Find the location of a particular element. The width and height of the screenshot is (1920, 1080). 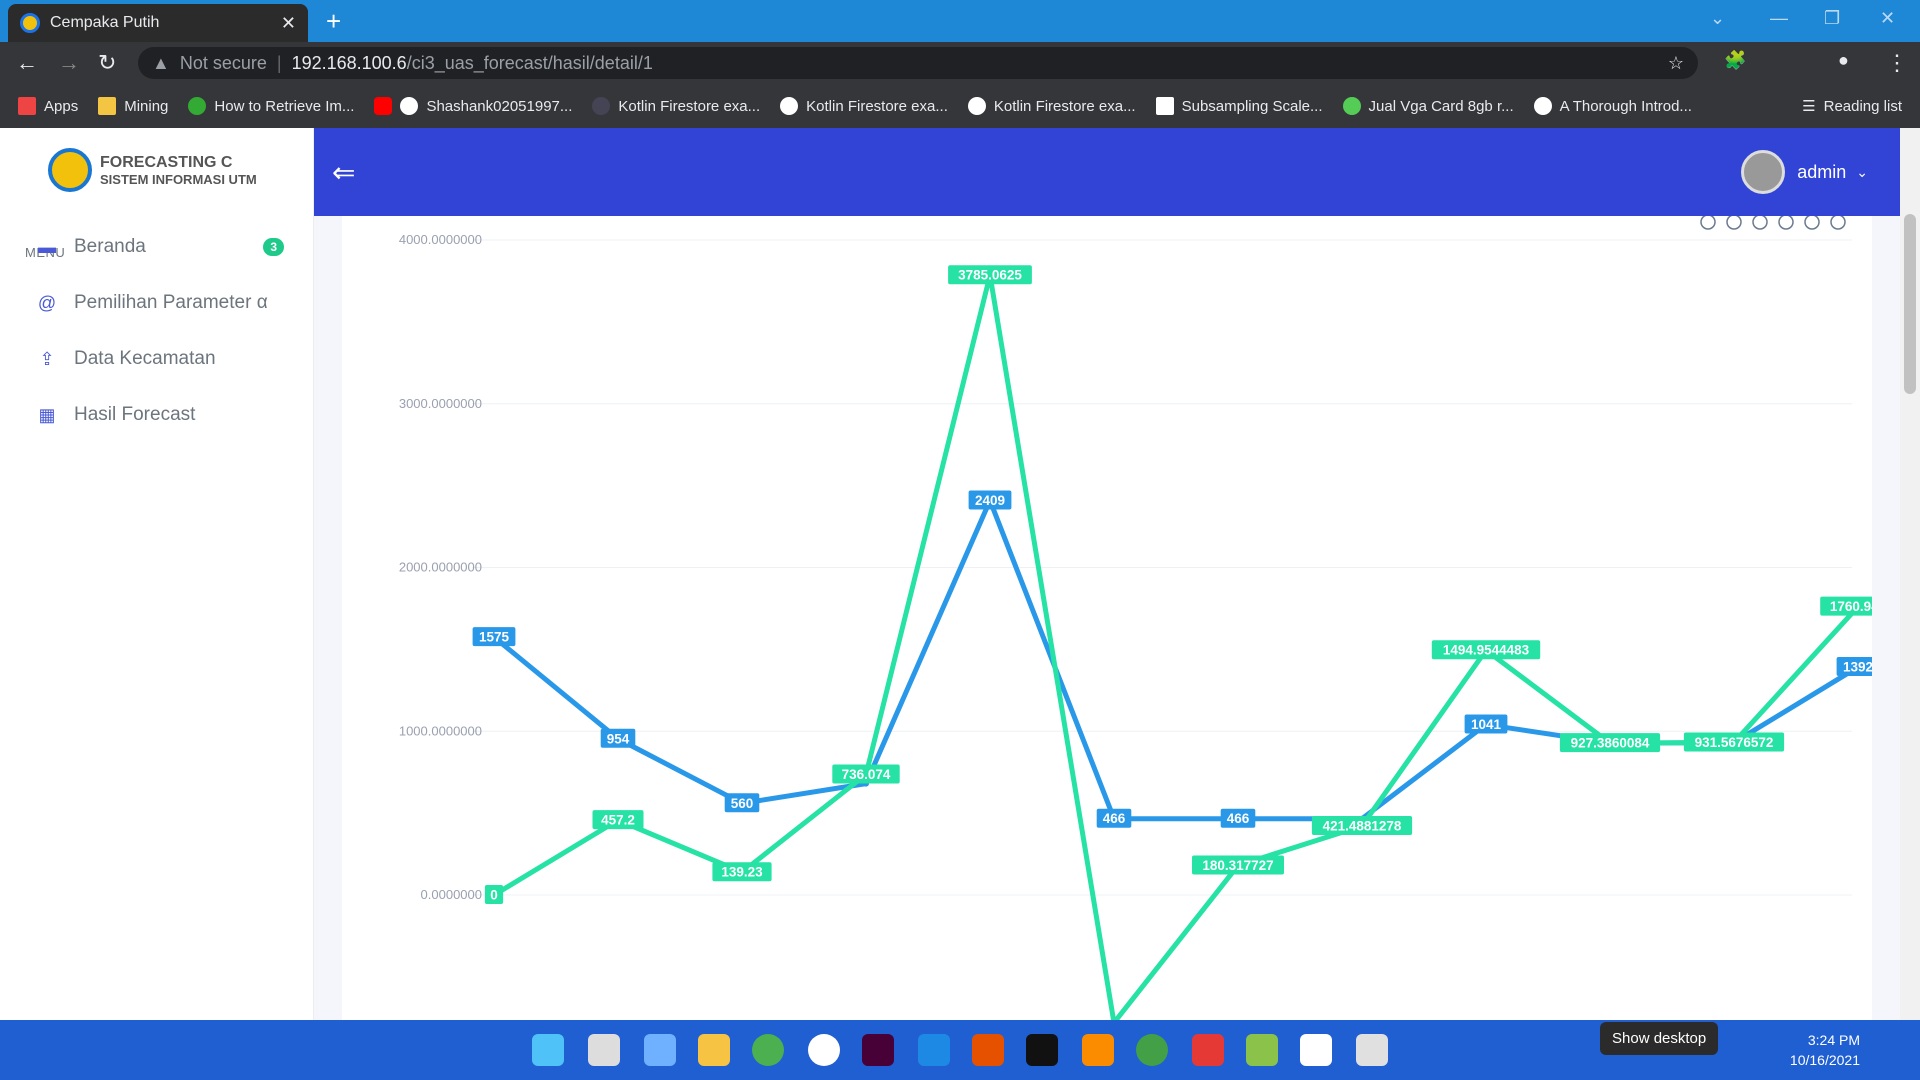

user-menu: admin ⌄ is located at coordinates (1804, 172).